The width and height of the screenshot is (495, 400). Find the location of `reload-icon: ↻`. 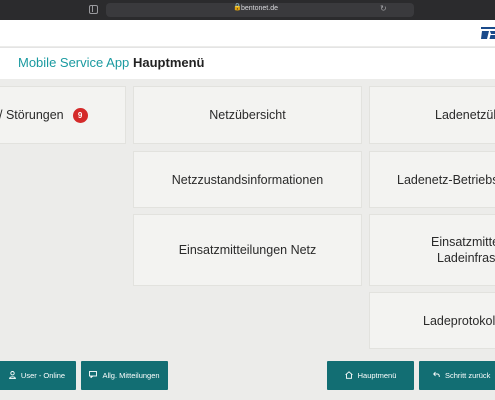

reload-icon: ↻ is located at coordinates (383, 9).